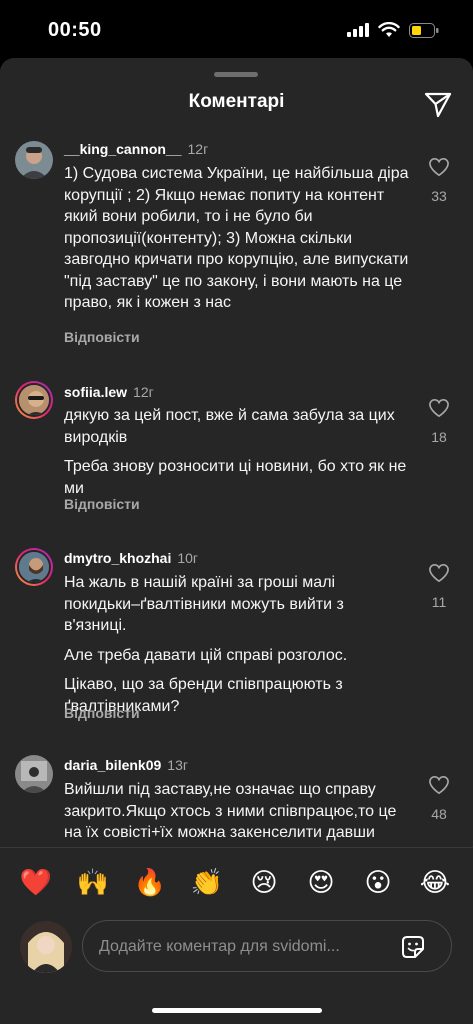 This screenshot has width=473, height=1024. Describe the element at coordinates (36, 882) in the screenshot. I see `reaction-heart: ❤️` at that location.